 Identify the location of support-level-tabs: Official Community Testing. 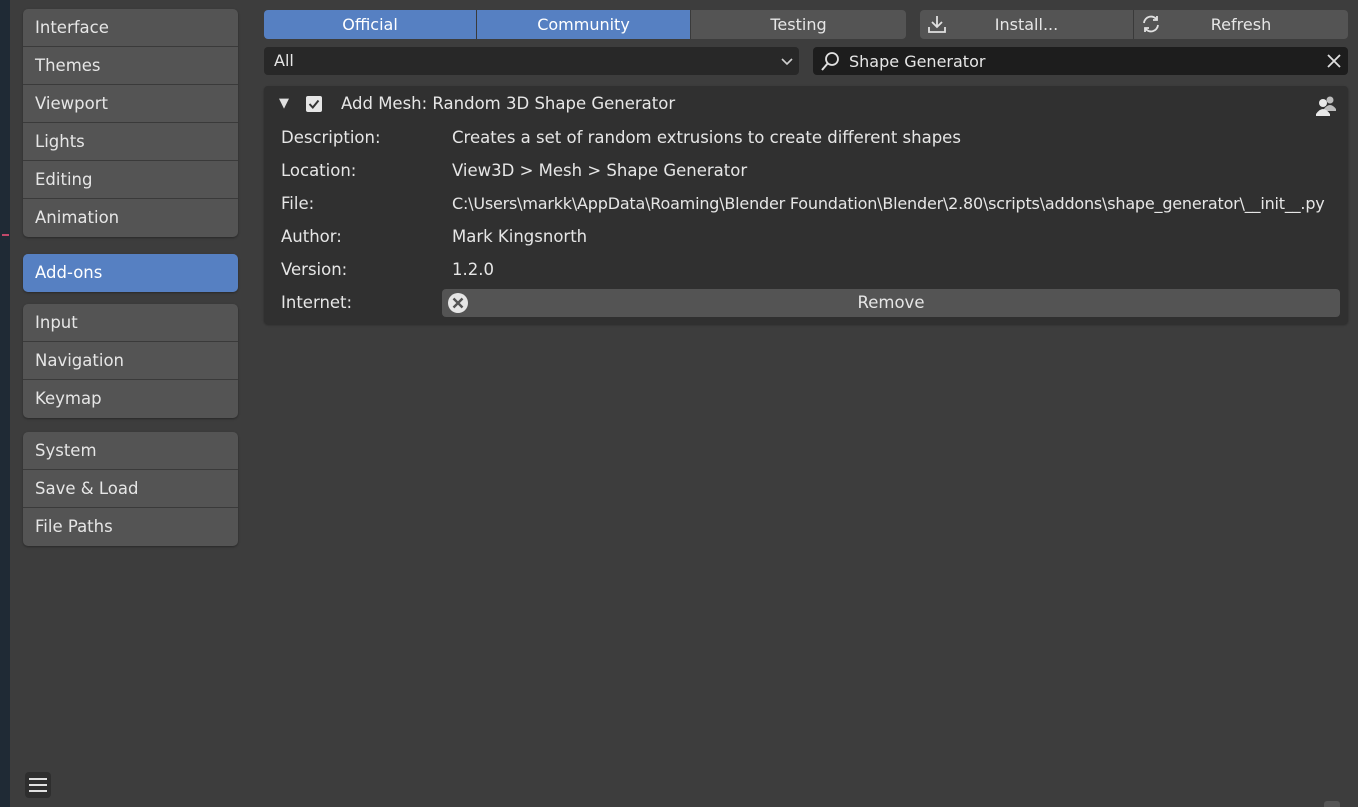
(585, 24).